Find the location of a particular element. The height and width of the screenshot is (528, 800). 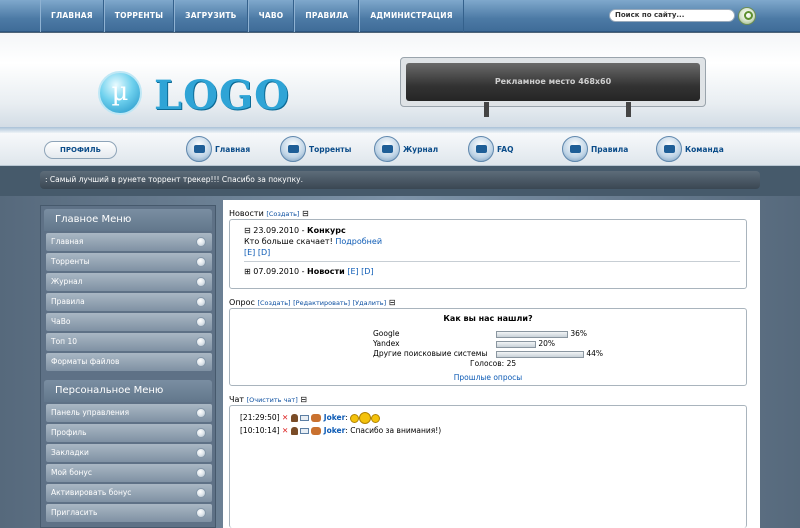

sidebar-item-rules: Правила is located at coordinates (129, 302).